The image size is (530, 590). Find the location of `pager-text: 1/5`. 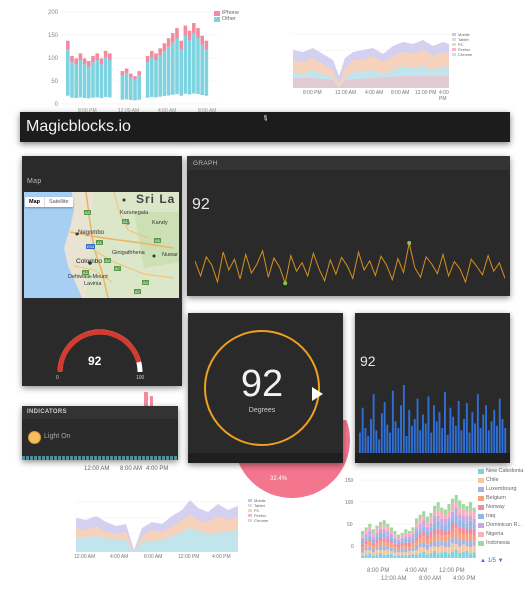

pager-text: 1/5 is located at coordinates (491, 561).